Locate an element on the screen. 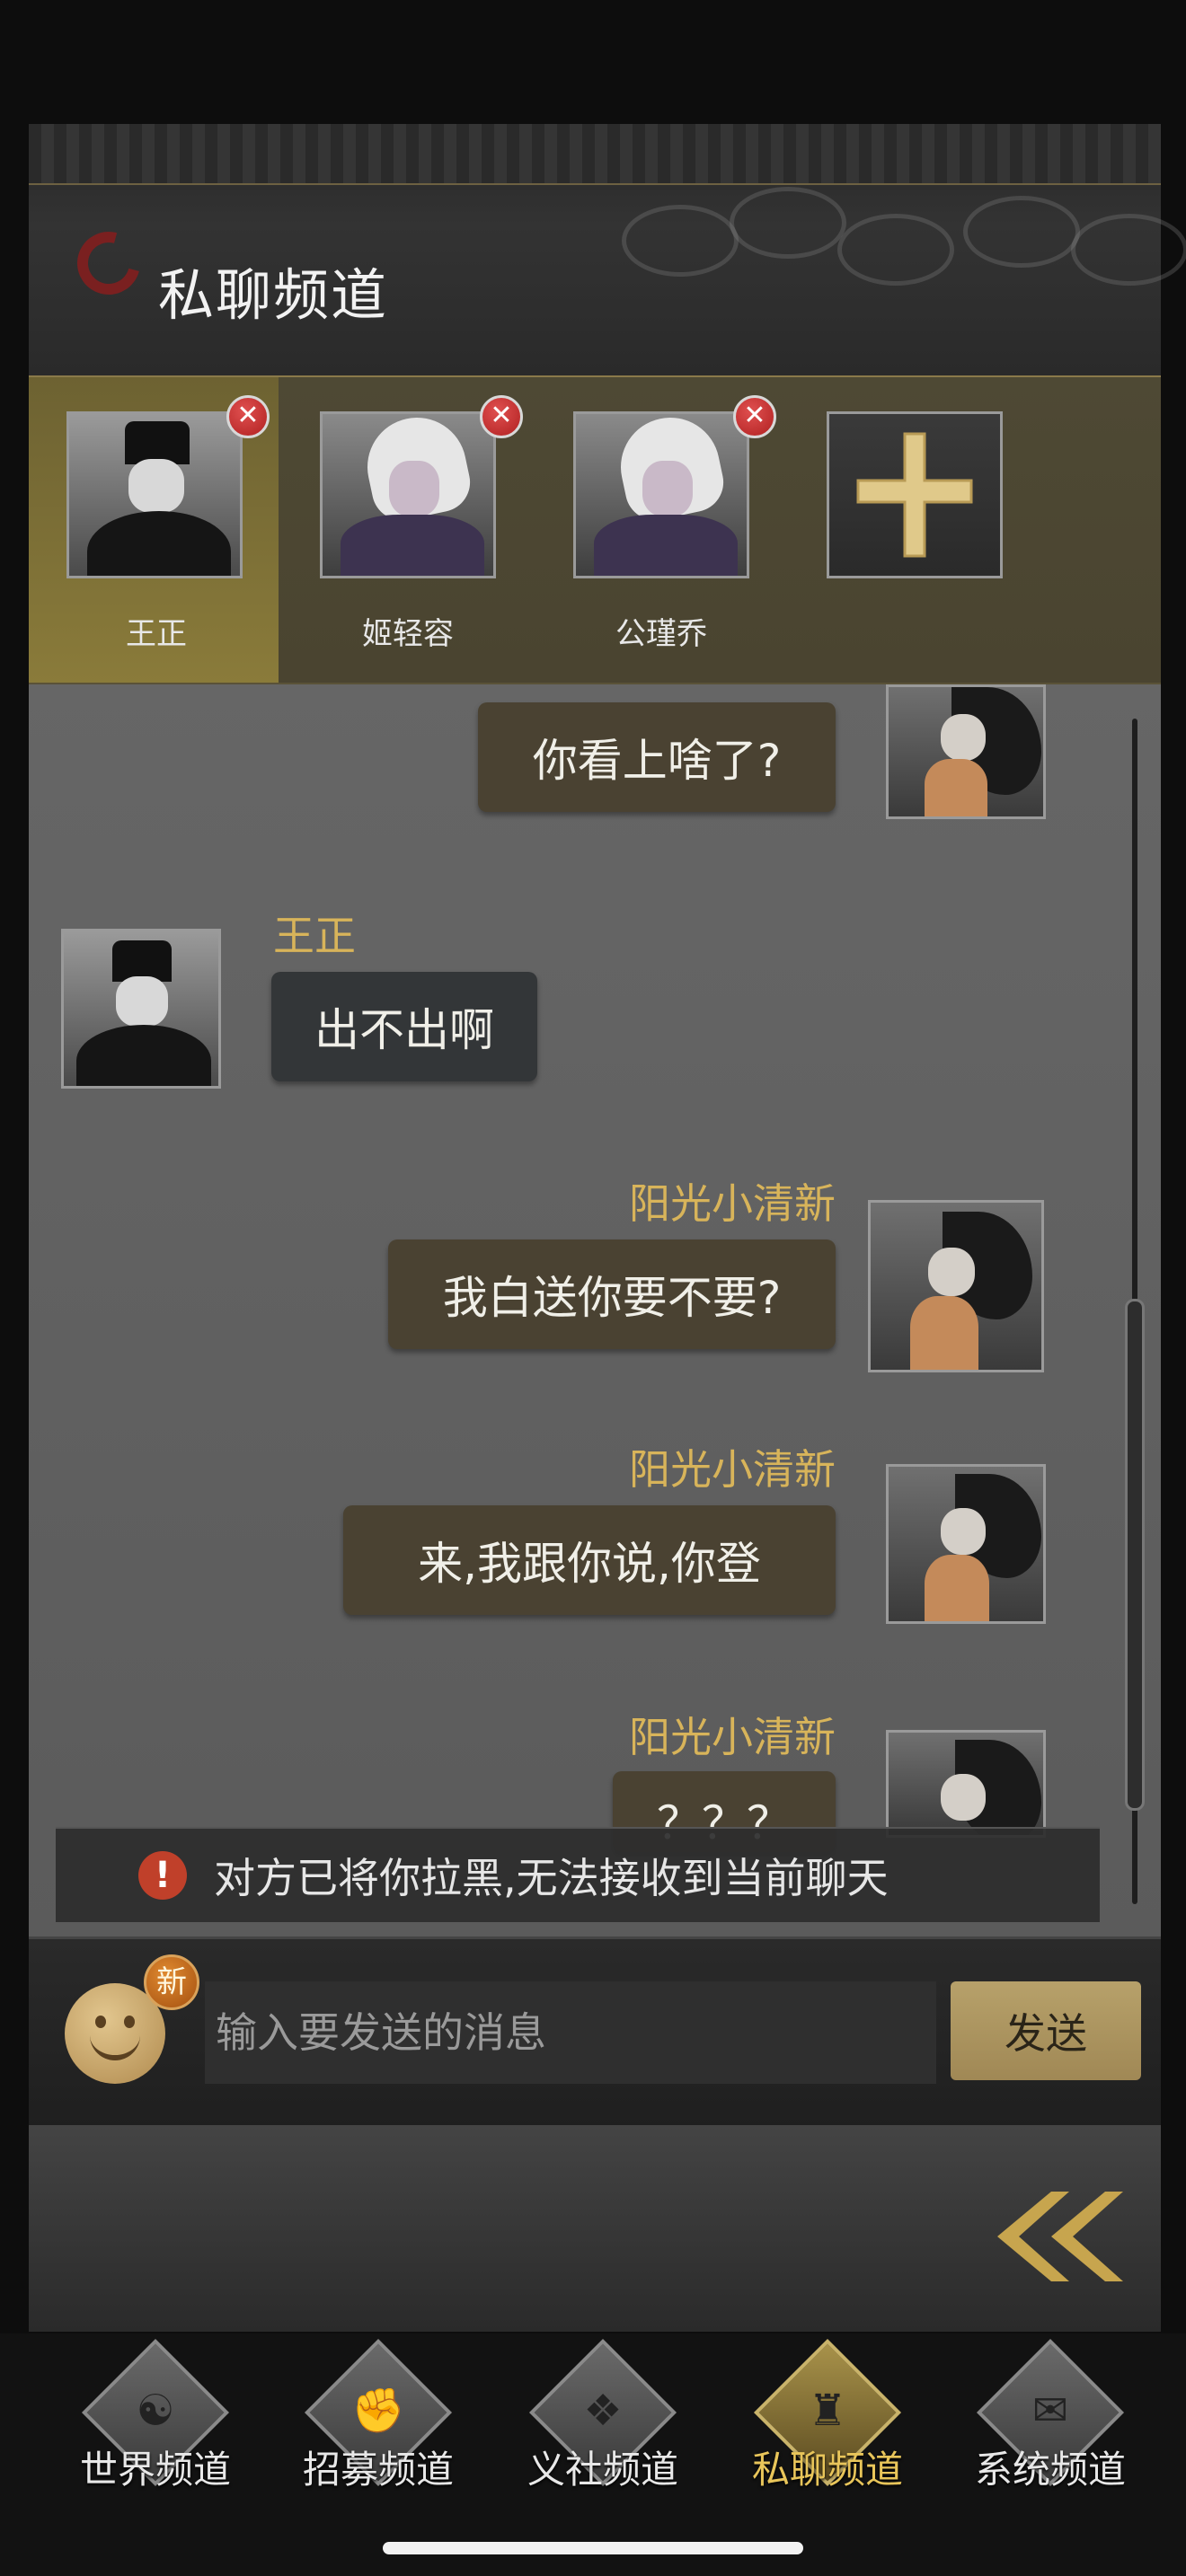  tab-system-channel: ✉ 系统频道 is located at coordinates (1050, 2430).